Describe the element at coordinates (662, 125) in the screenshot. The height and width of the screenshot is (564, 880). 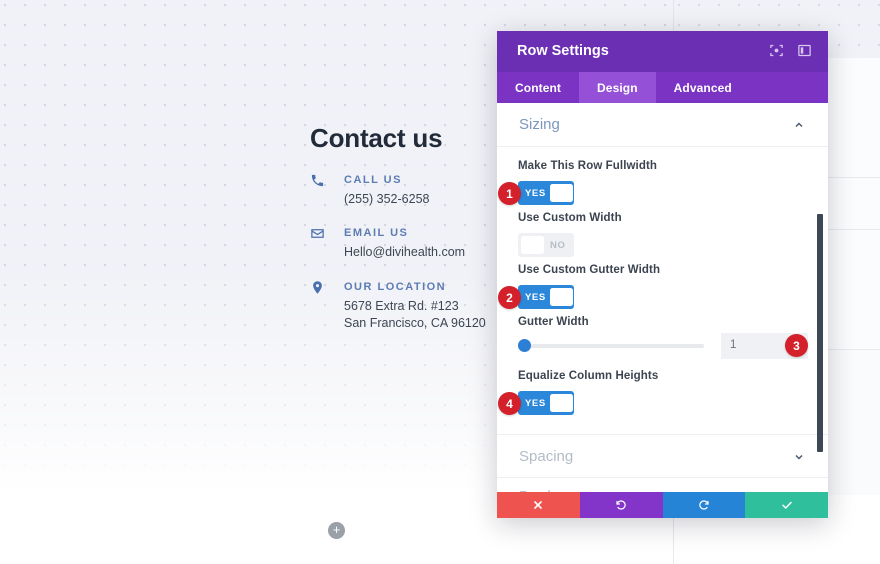
I see `section-header-sizing: Sizing` at that location.